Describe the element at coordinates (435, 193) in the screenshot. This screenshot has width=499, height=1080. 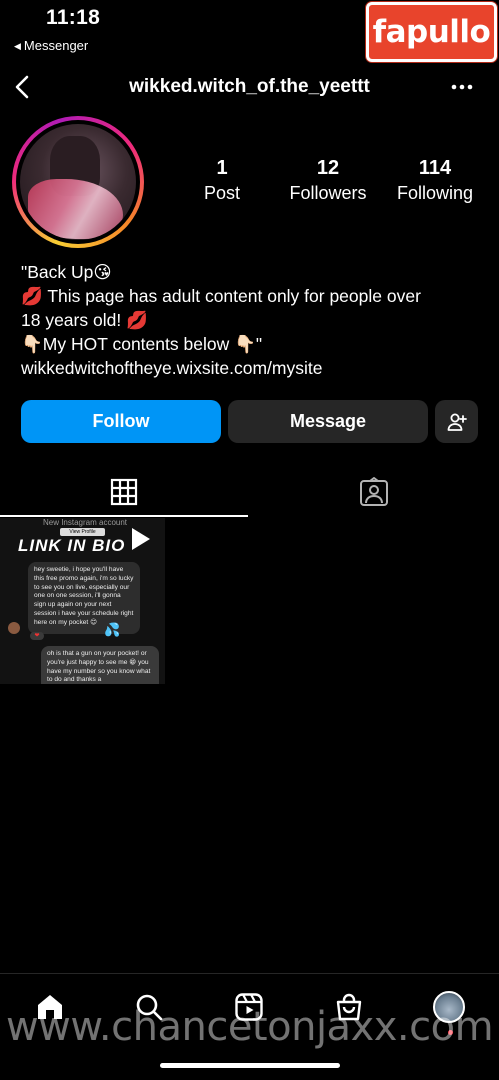
I see `stat-following-label: Following` at that location.